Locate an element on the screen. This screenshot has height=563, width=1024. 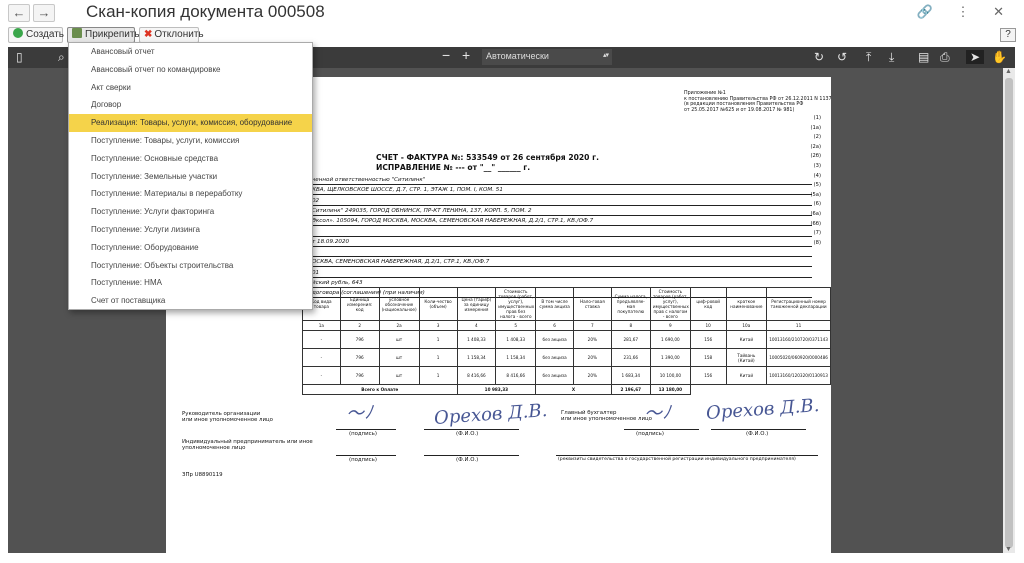
forward-button: → is located at coordinates (44, 13).